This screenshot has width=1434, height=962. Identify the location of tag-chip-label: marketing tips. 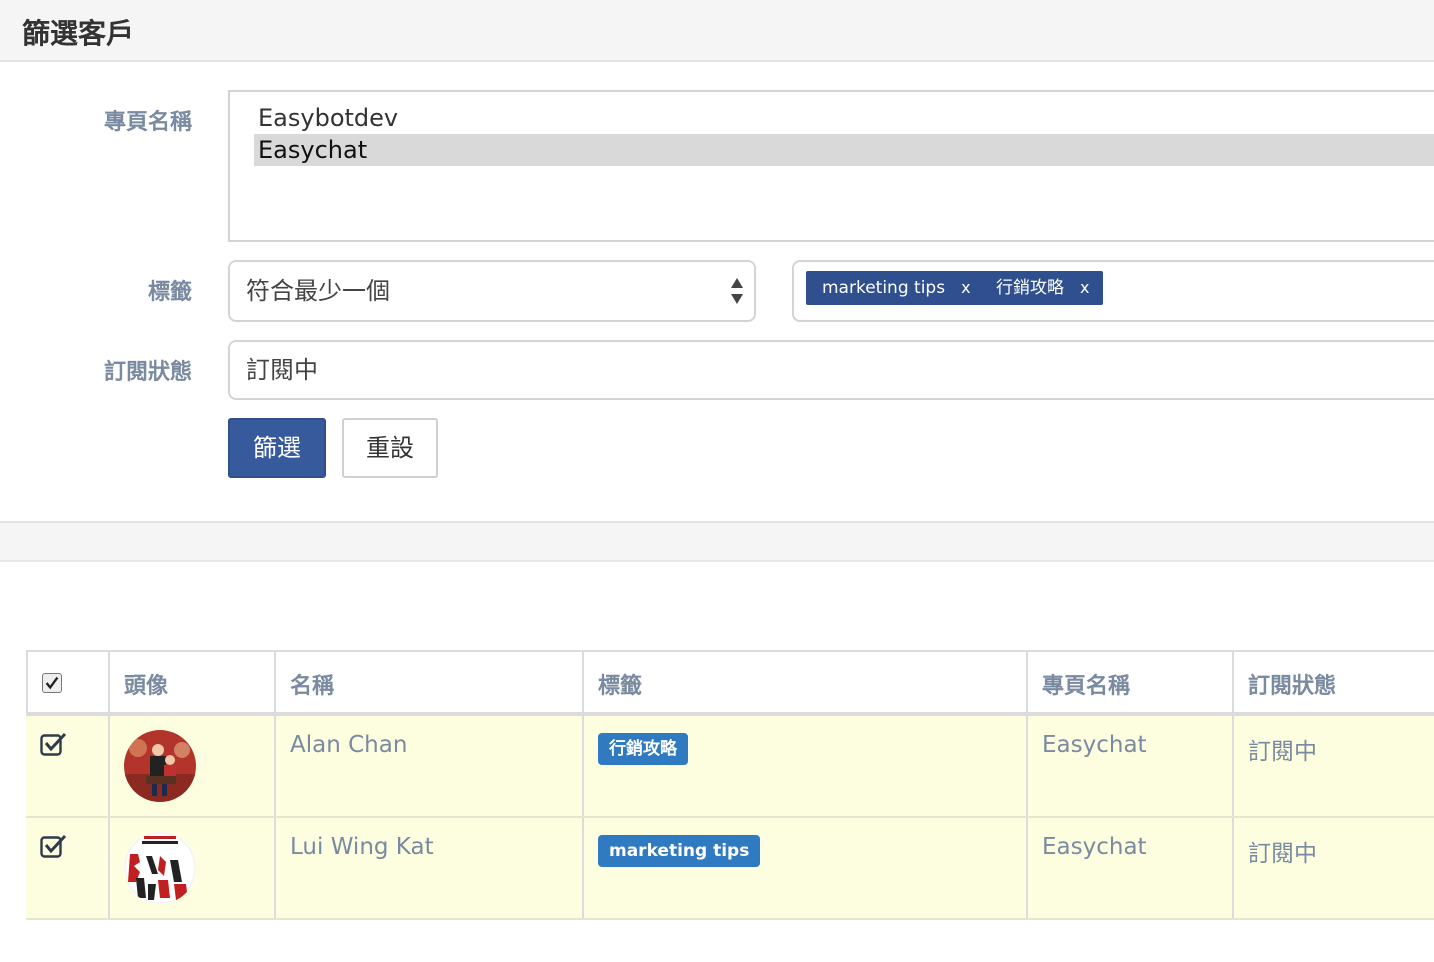
(884, 288).